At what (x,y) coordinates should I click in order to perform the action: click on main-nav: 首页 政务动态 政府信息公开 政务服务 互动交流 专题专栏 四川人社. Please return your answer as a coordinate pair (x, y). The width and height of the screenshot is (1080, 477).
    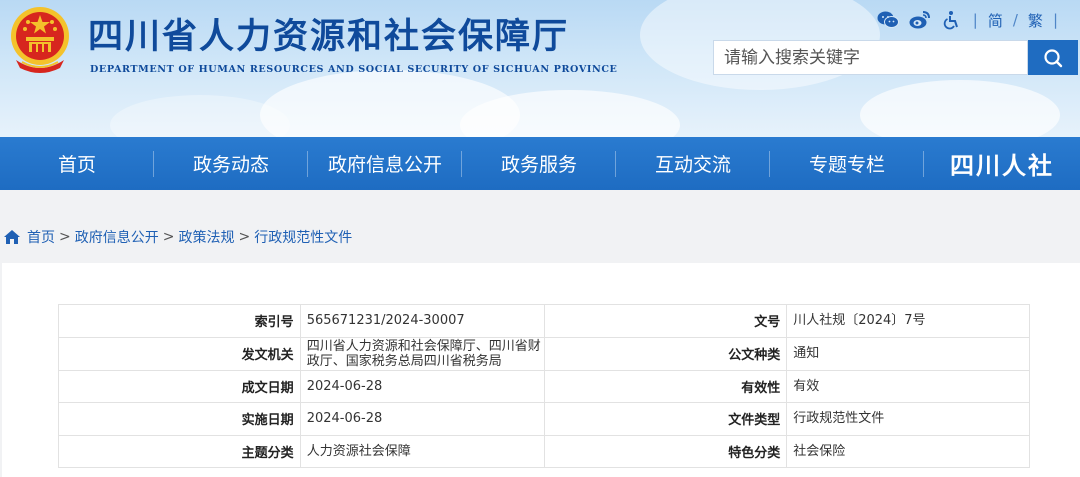
    Looking at the image, I should click on (540, 163).